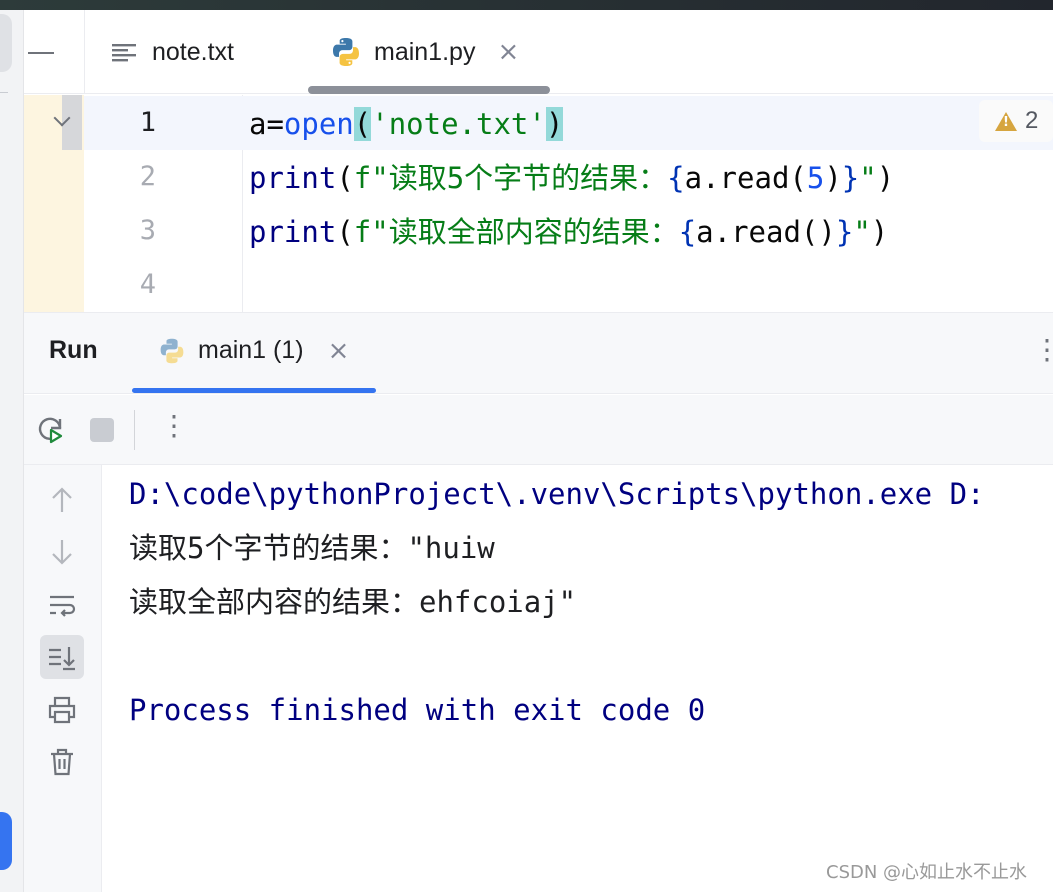 The image size is (1053, 892). Describe the element at coordinates (4, 92) in the screenshot. I see `strip-divider` at that location.